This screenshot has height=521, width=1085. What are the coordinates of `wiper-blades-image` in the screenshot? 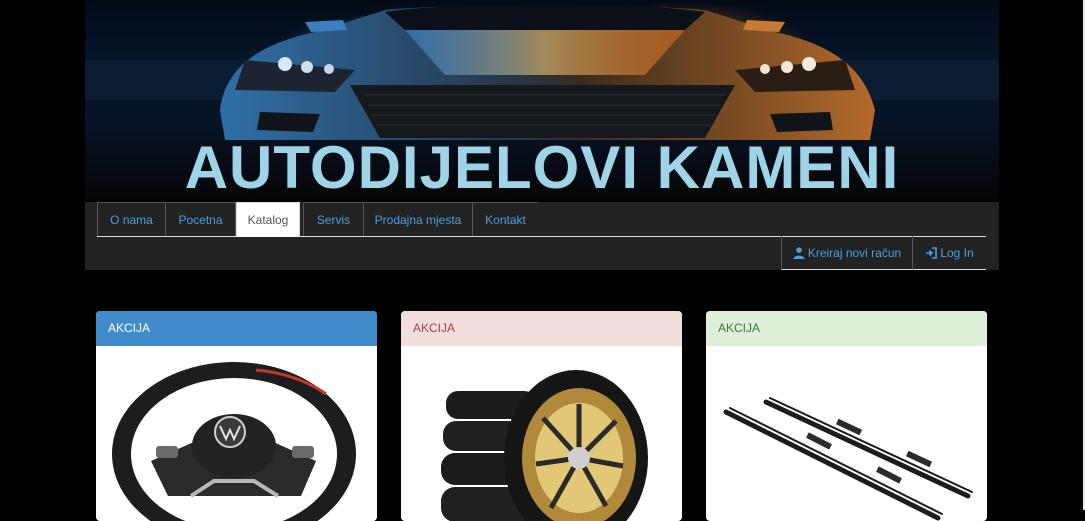 It's located at (848, 459).